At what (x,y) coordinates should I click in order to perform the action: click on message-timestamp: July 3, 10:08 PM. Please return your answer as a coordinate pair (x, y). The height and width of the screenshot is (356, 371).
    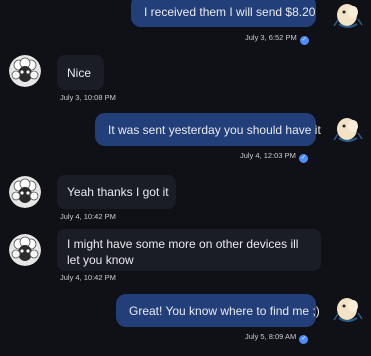
    Looking at the image, I should click on (88, 97).